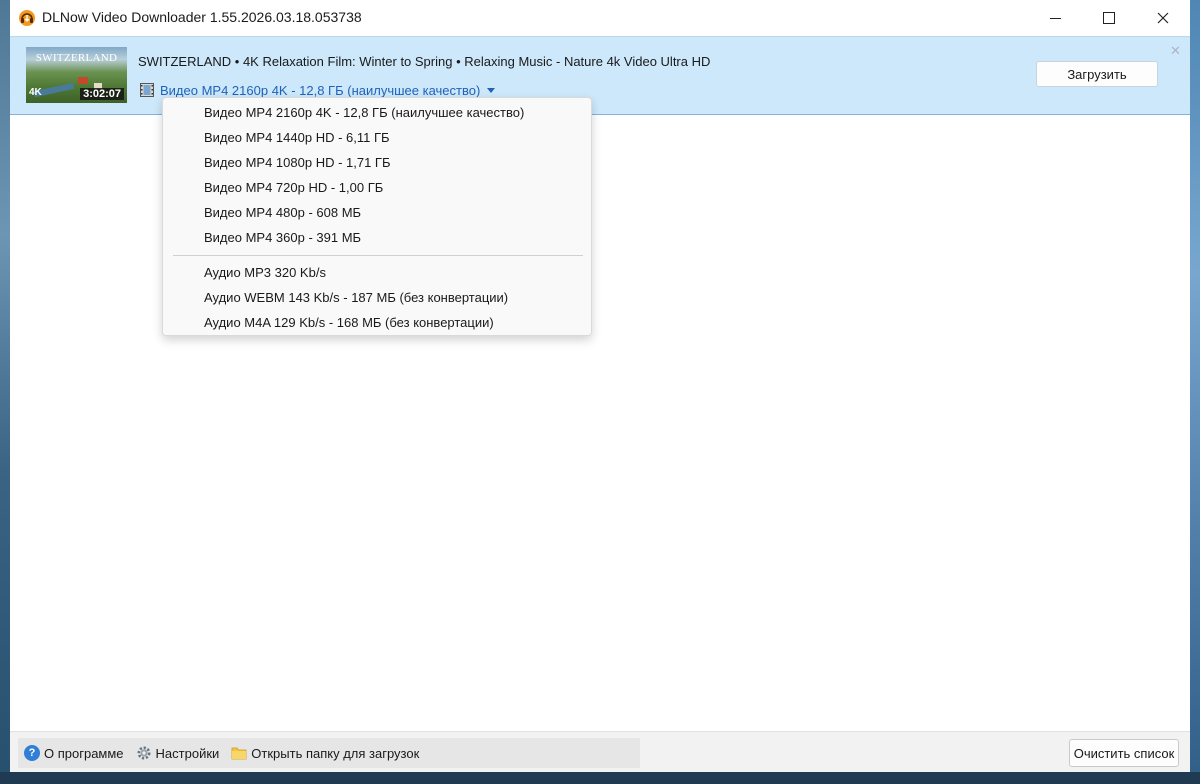 This screenshot has width=1200, height=784. I want to click on app-logo-icon, so click(27, 18).